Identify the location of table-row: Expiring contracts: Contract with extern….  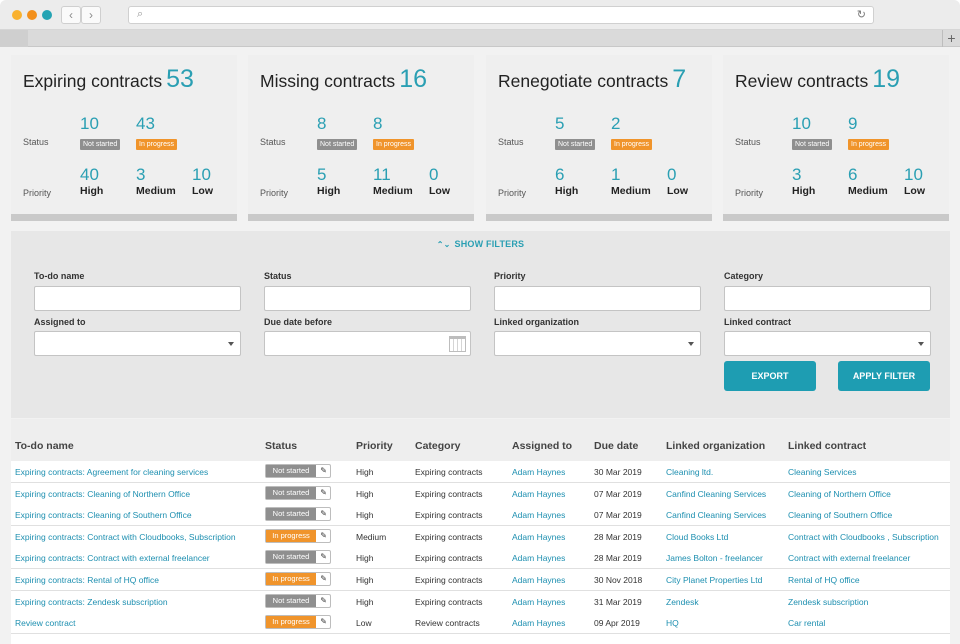
(480, 558).